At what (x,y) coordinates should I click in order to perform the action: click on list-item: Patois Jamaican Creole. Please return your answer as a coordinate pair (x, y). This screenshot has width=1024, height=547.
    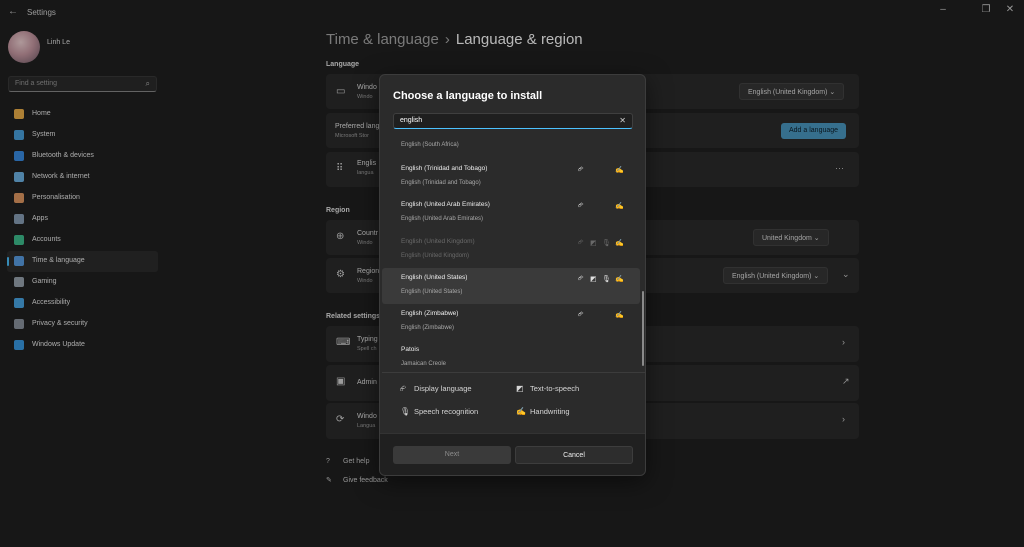
    Looking at the image, I should click on (511, 355).